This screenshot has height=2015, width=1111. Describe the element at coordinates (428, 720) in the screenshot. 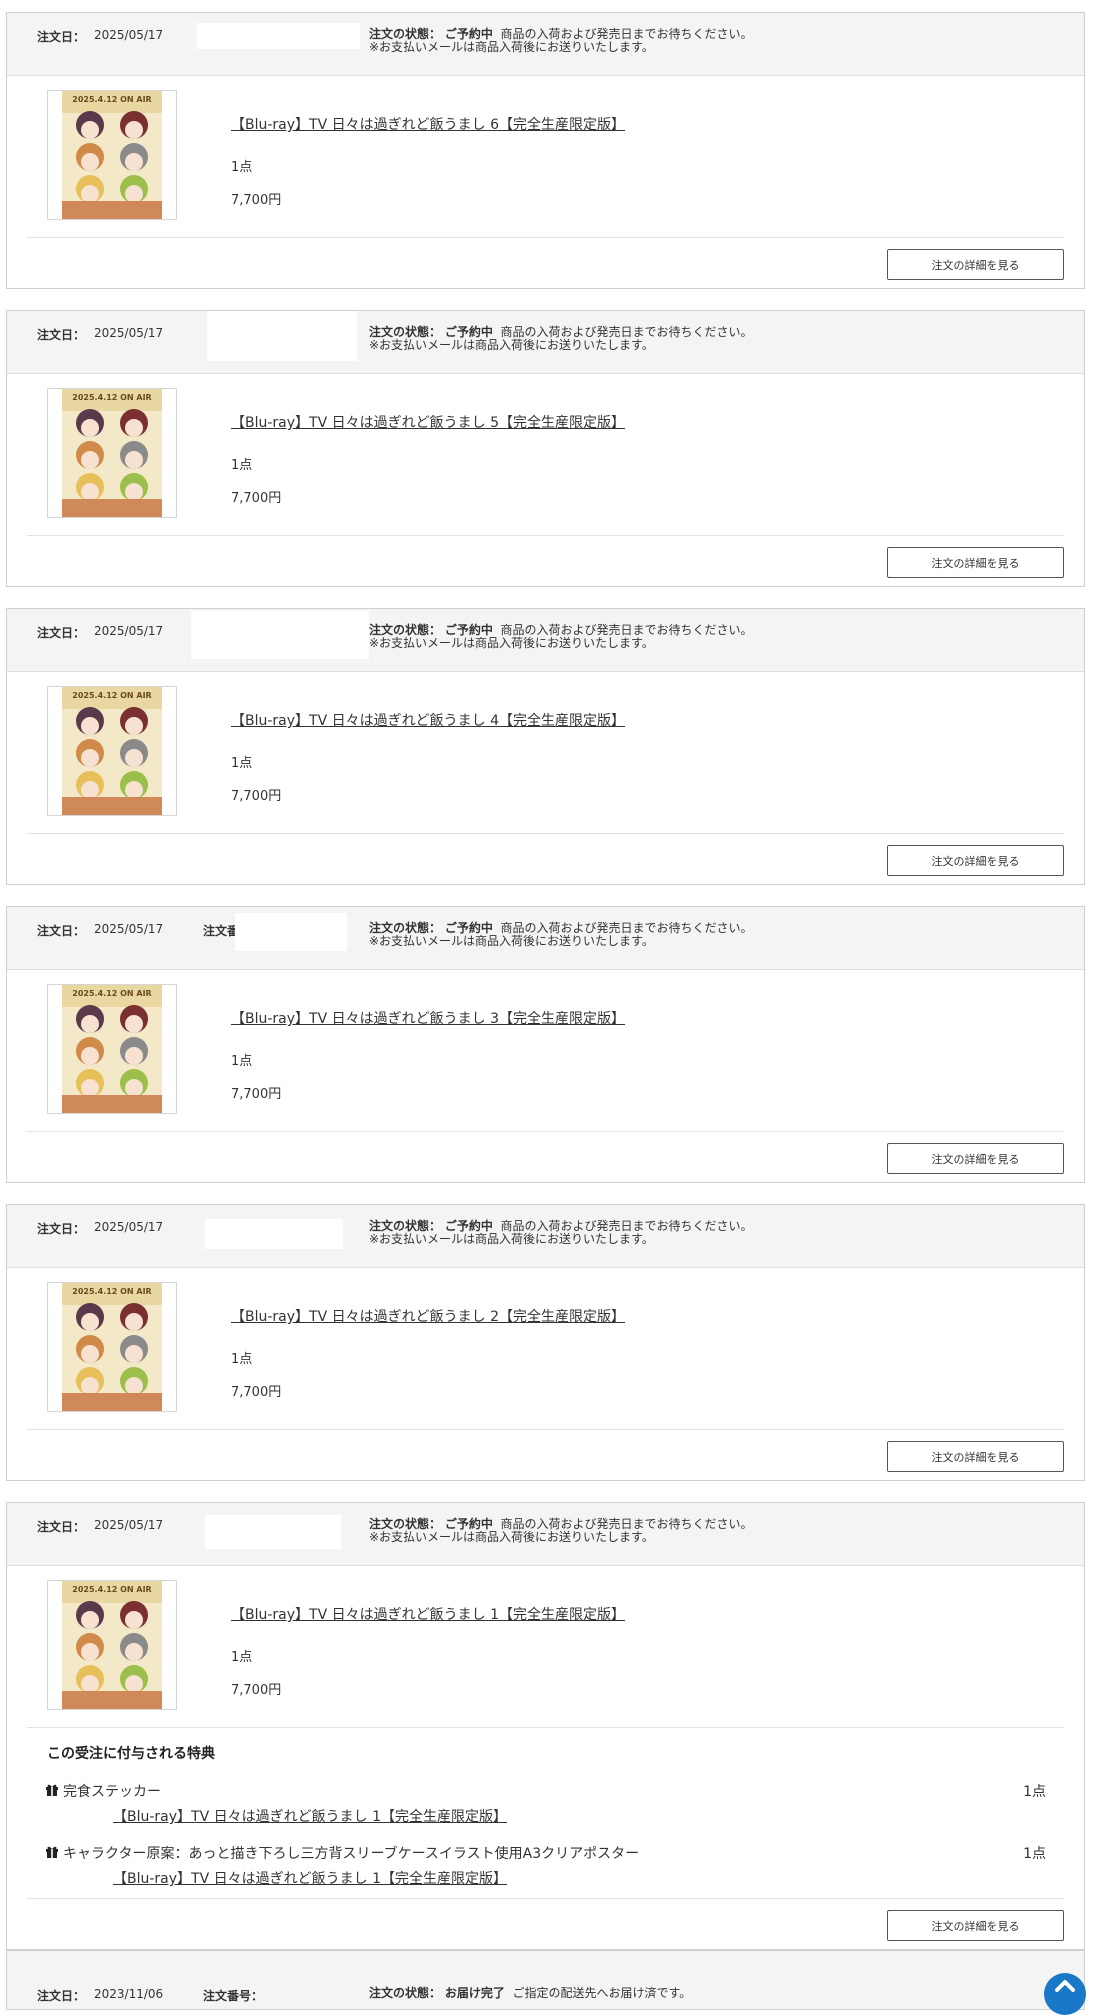

I see `product-title-link: 【Blu-ray】TV 日々は過ぎれど飯うまし 4【完全生産限定版】` at that location.